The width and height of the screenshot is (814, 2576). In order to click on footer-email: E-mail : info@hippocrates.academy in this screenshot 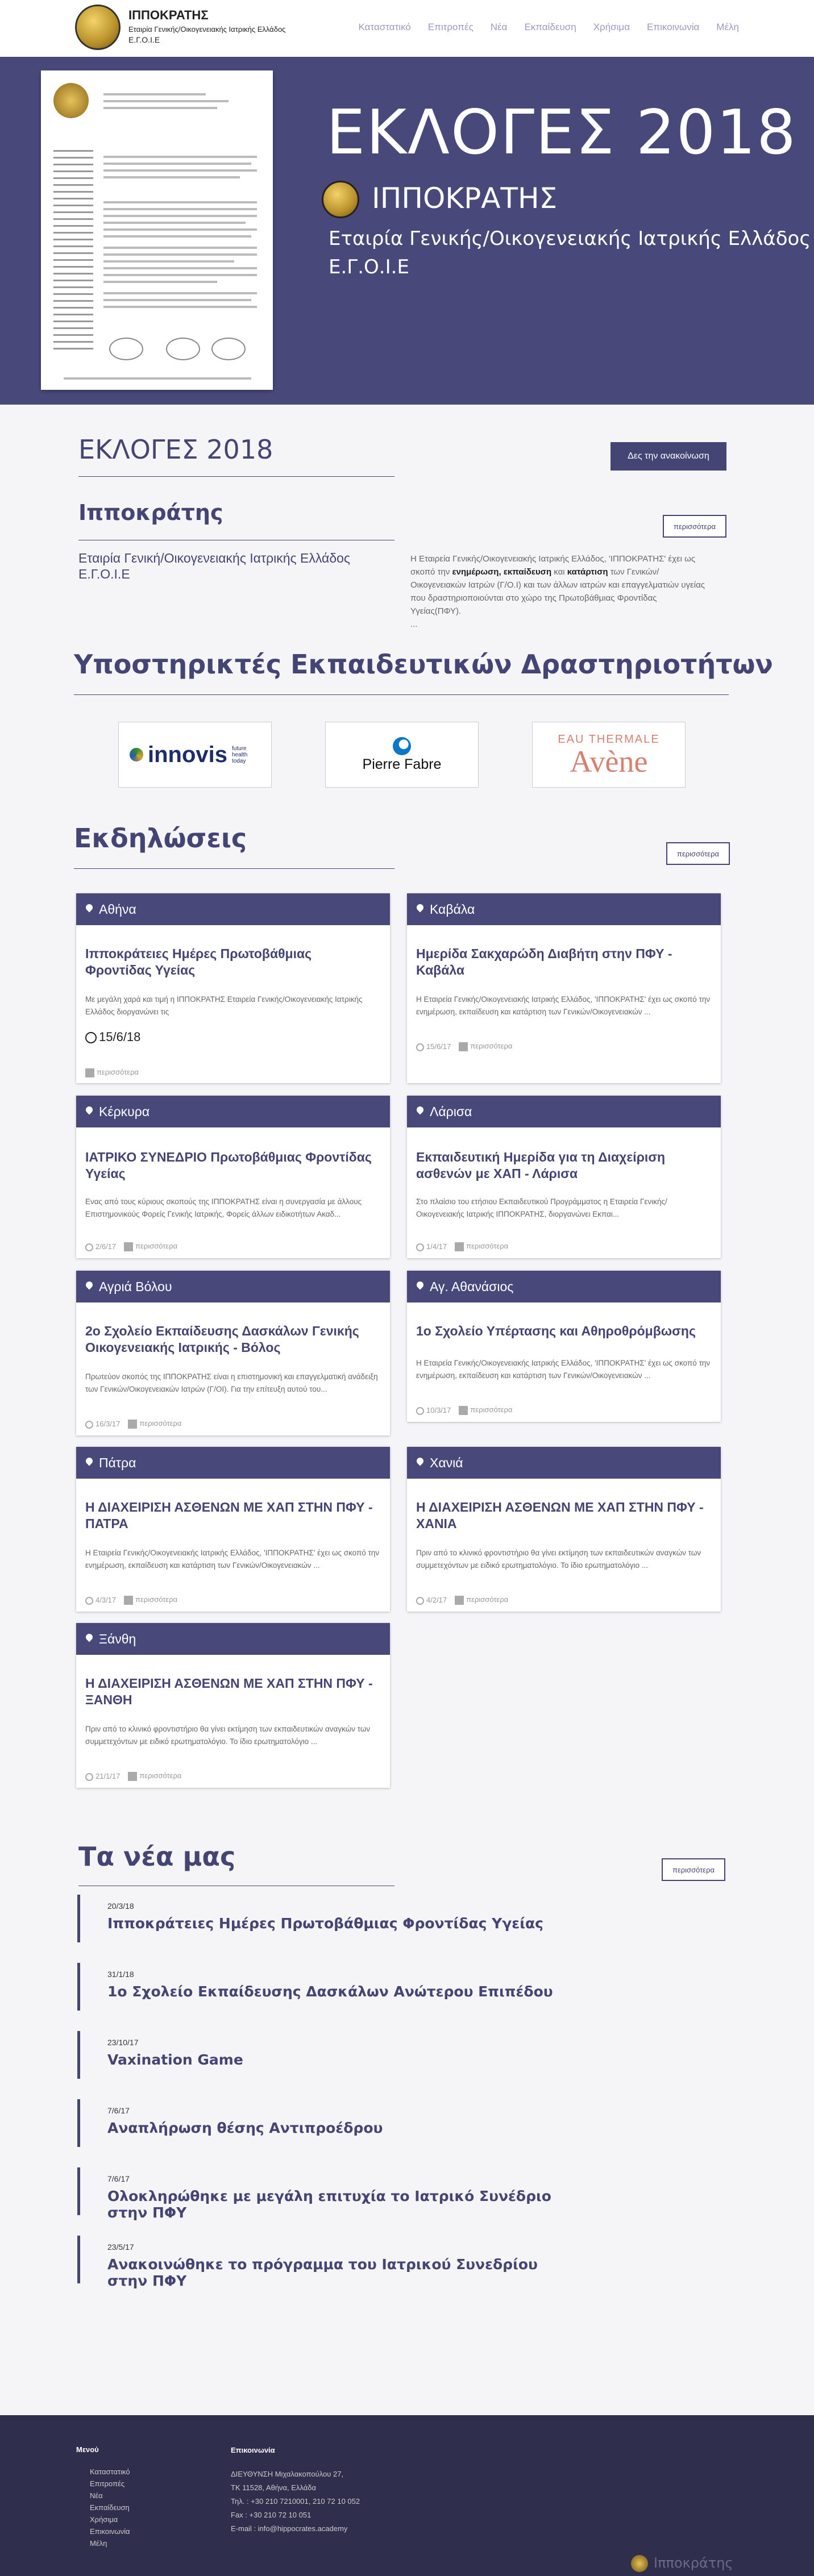, I will do `click(295, 2529)`.